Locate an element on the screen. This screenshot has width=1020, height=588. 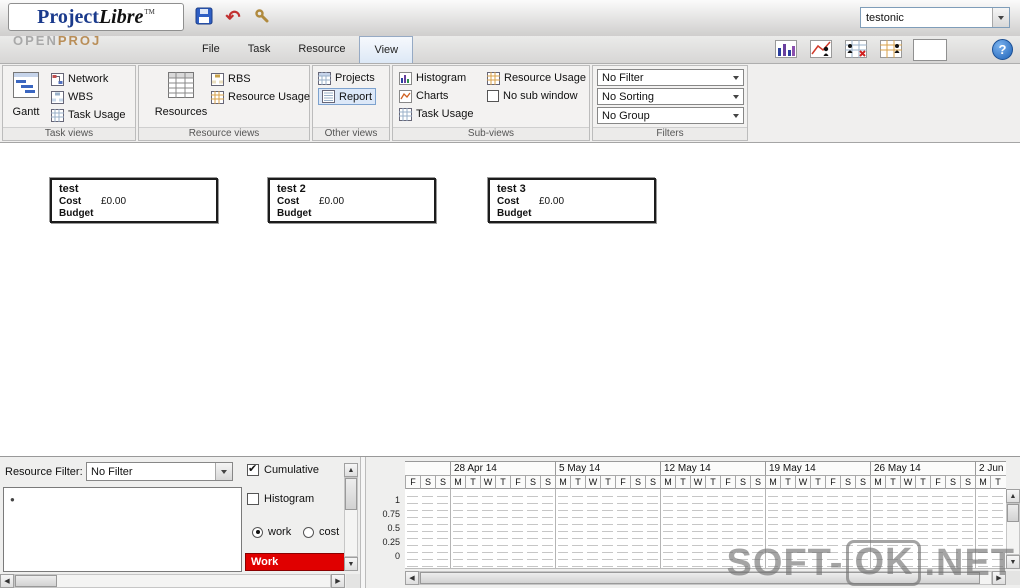
rbs-view-button: RBS is located at coordinates (231, 79).